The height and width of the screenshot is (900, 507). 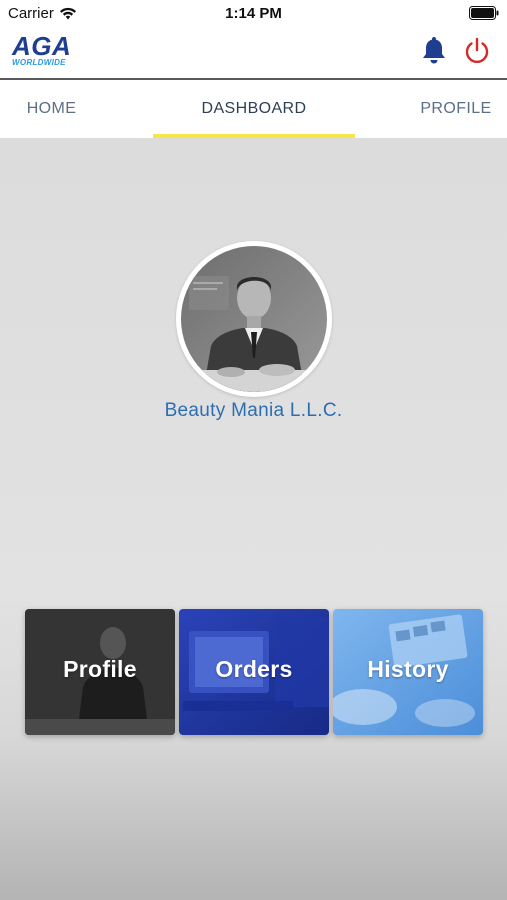 I want to click on bell-icon, so click(x=434, y=50).